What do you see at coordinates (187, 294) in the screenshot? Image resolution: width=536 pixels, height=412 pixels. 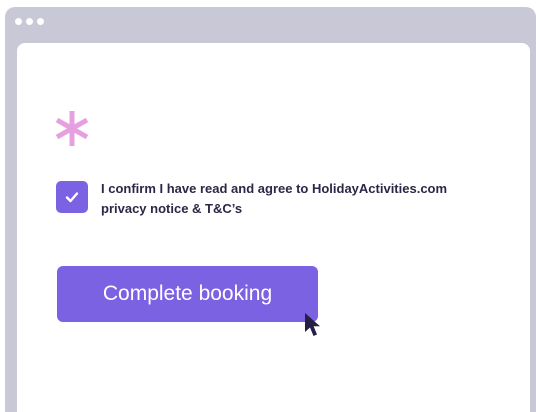 I see `complete-booking-button: Complete booking` at bounding box center [187, 294].